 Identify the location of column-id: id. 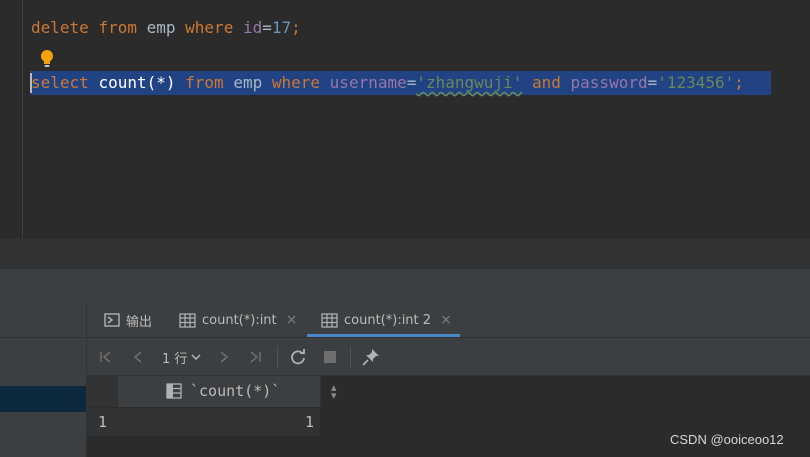
(252, 27).